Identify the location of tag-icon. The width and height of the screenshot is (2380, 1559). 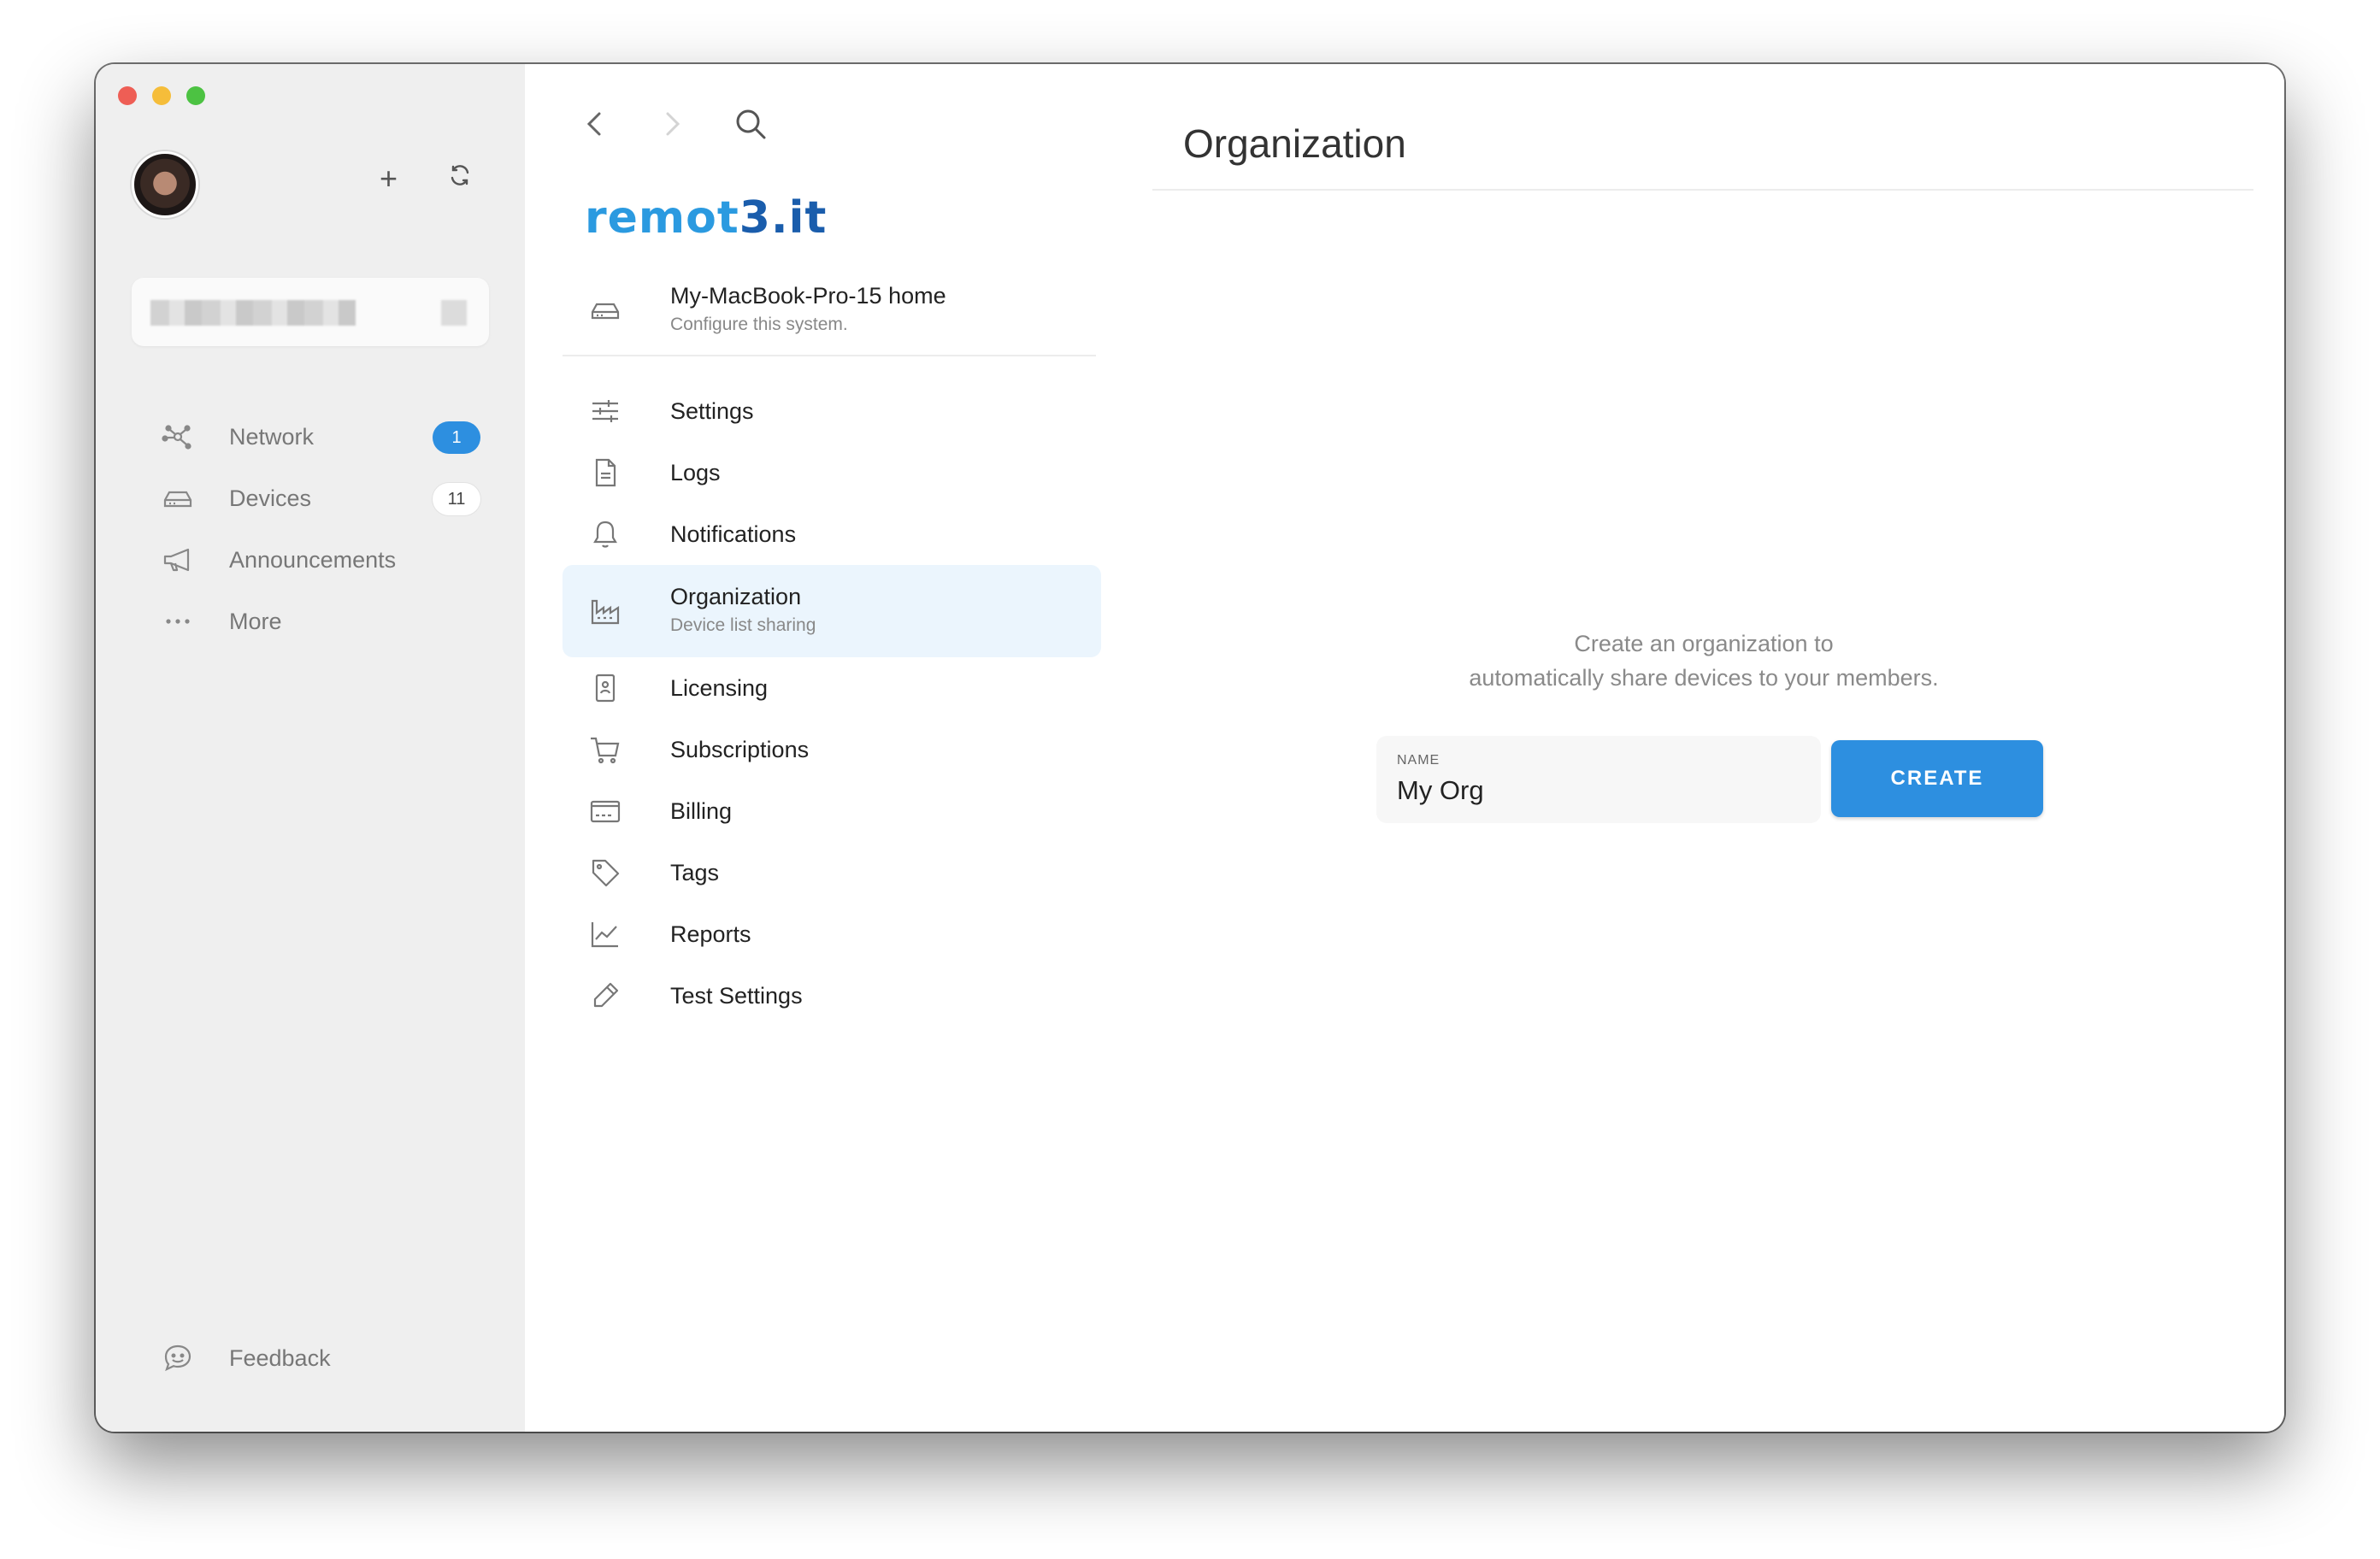
(605, 873).